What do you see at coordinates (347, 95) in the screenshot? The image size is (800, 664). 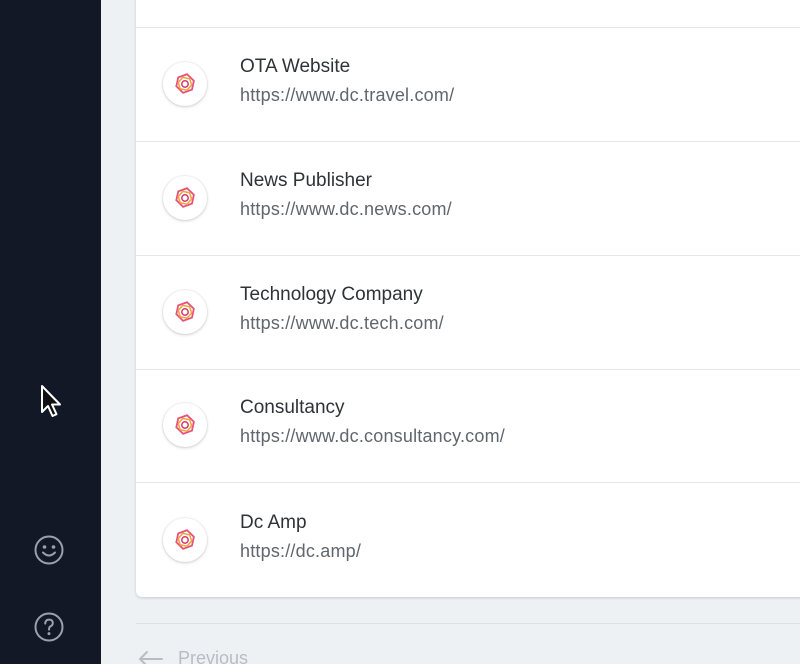 I see `site-url: https://www.dc.travel.com/` at bounding box center [347, 95].